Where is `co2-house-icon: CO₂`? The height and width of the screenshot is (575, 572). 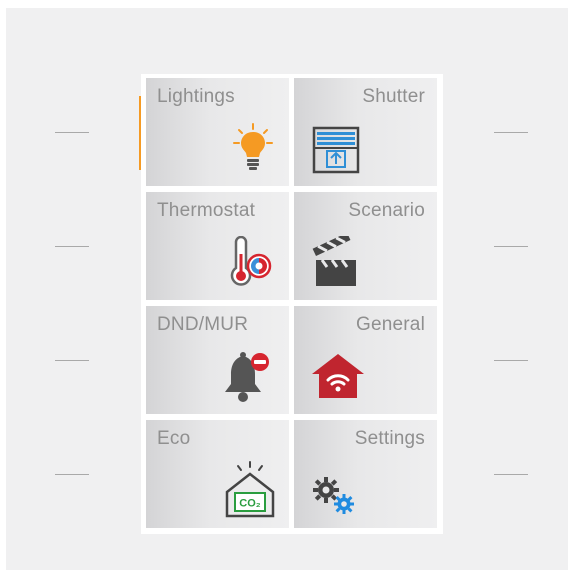 co2-house-icon: CO₂ is located at coordinates (250, 489).